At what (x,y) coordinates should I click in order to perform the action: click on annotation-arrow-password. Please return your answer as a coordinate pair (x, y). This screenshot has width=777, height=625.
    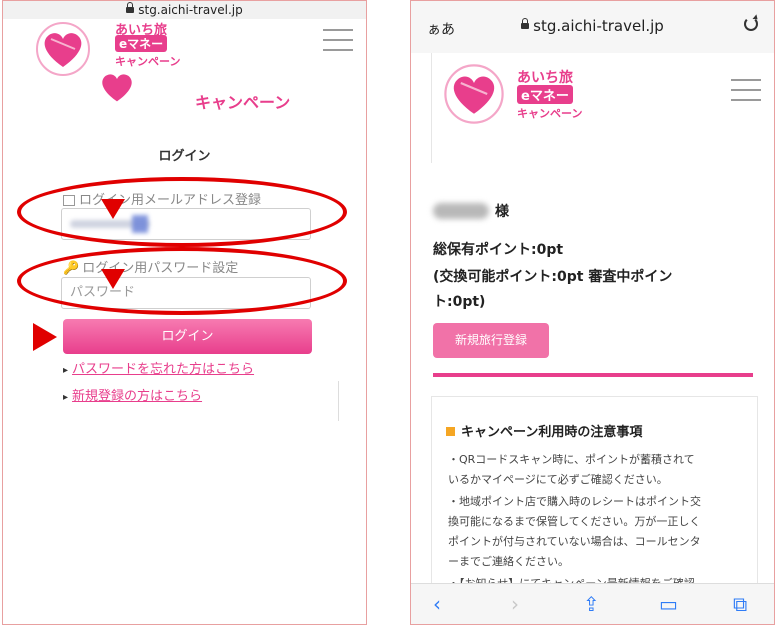
    Looking at the image, I should click on (113, 279).